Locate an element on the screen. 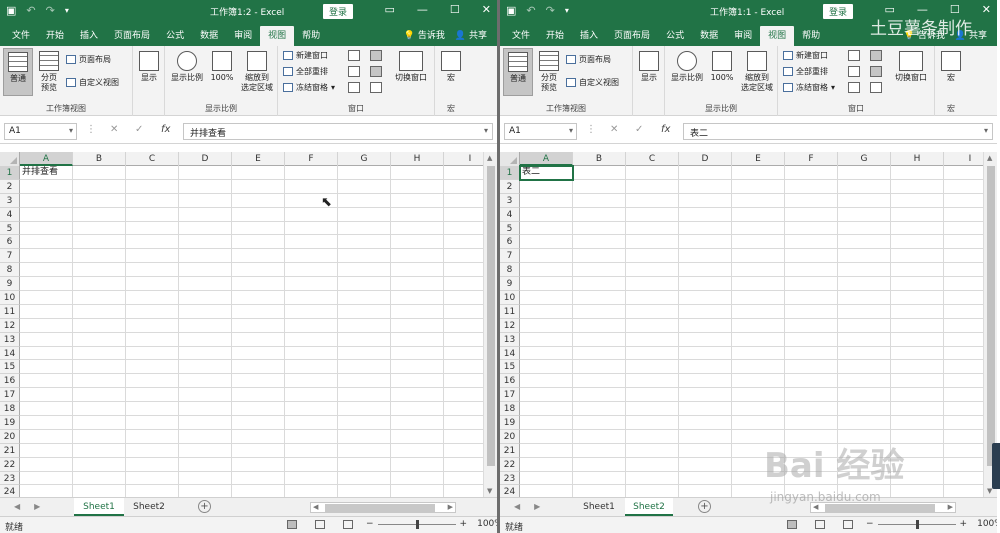  redo-icon: ↷ is located at coordinates (550, 11).